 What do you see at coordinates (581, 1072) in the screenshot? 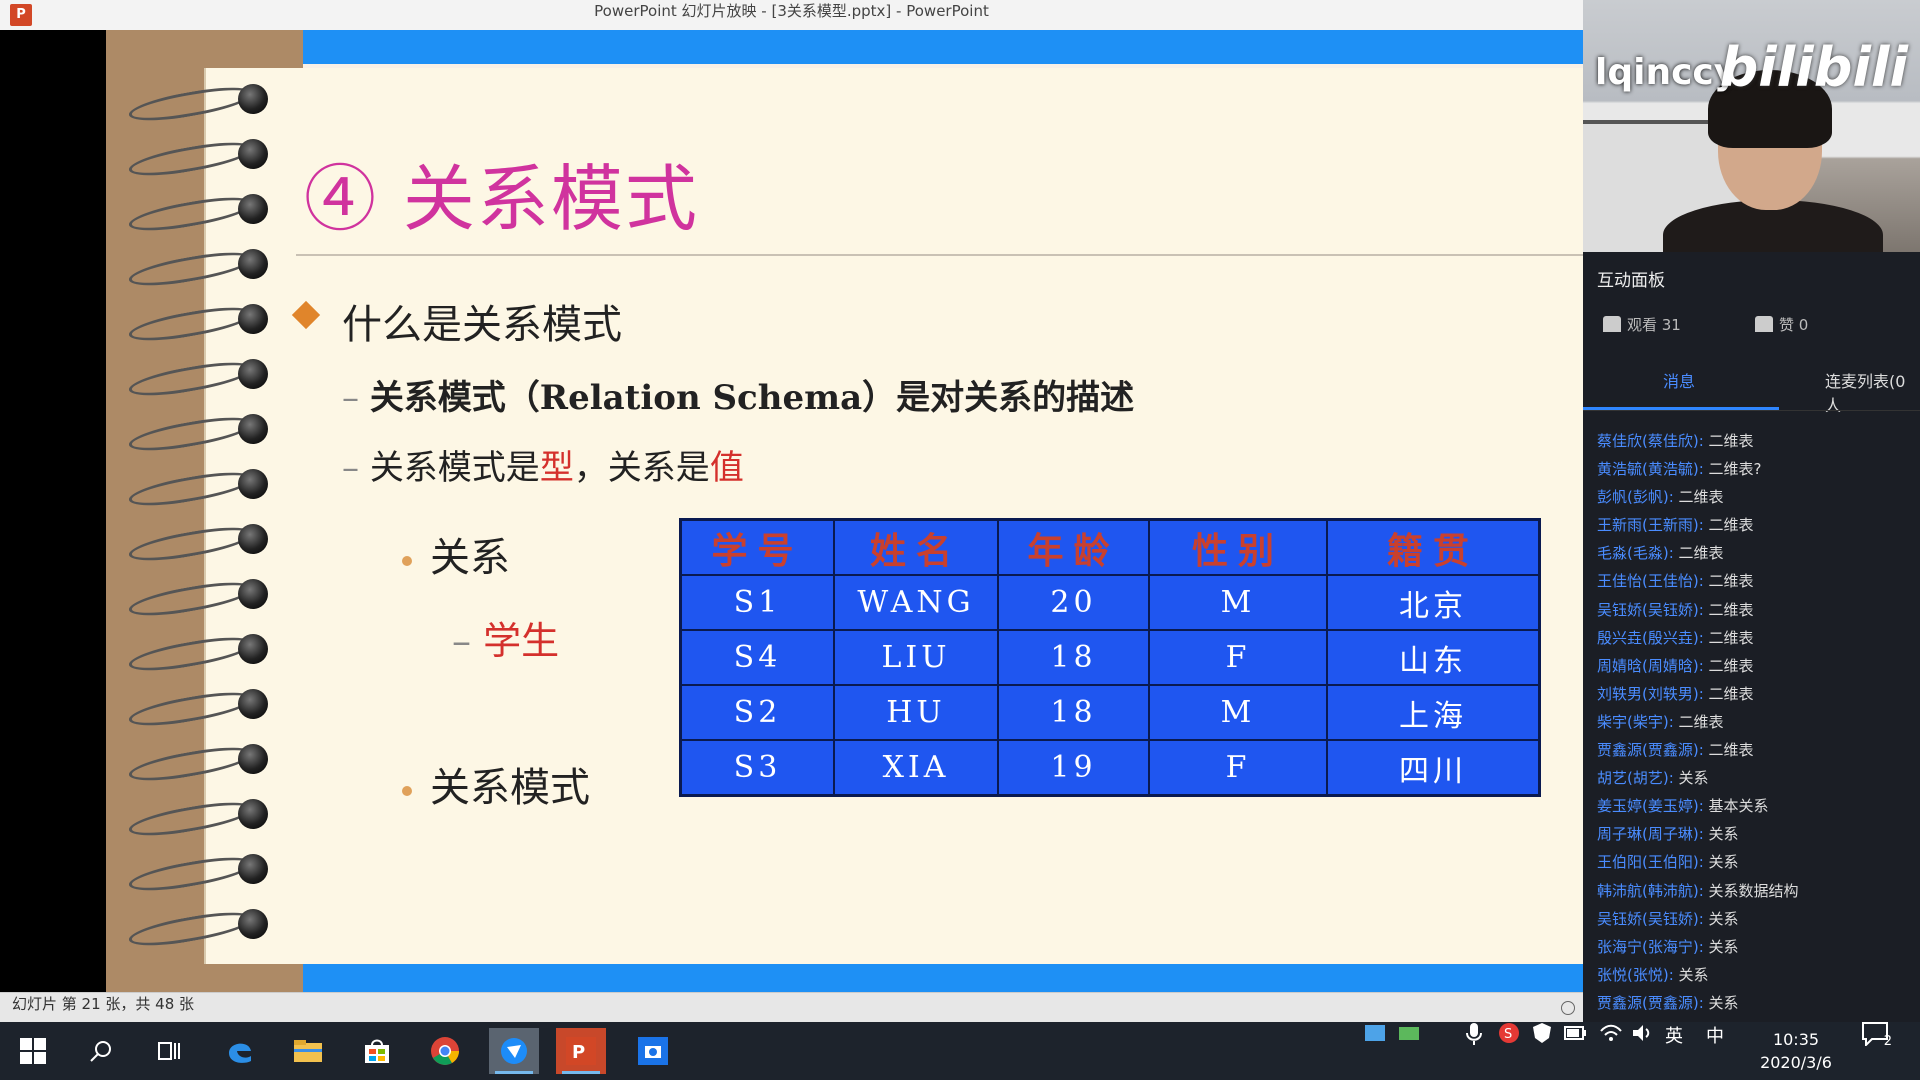
I see `active-app-indicator` at bounding box center [581, 1072].